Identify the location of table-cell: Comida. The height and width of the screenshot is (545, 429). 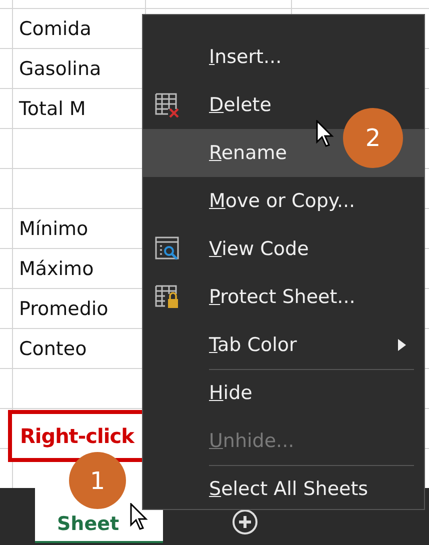
(55, 29).